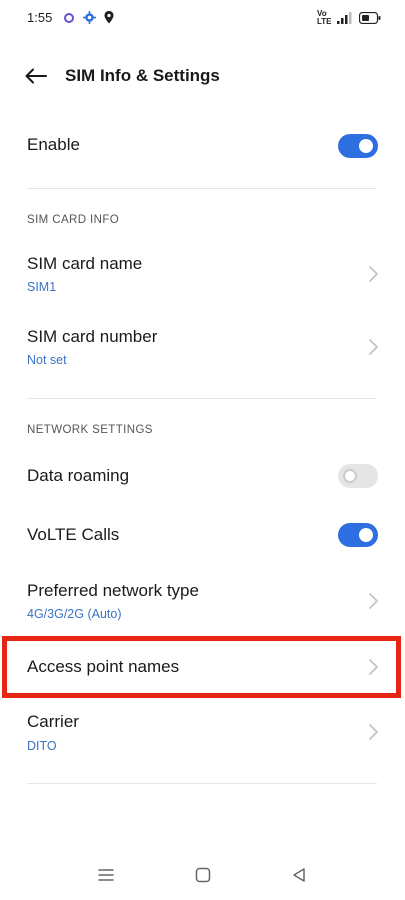 This screenshot has height=900, width=405. I want to click on status-bar: 1:55 Vo LTE, so click(202, 18).